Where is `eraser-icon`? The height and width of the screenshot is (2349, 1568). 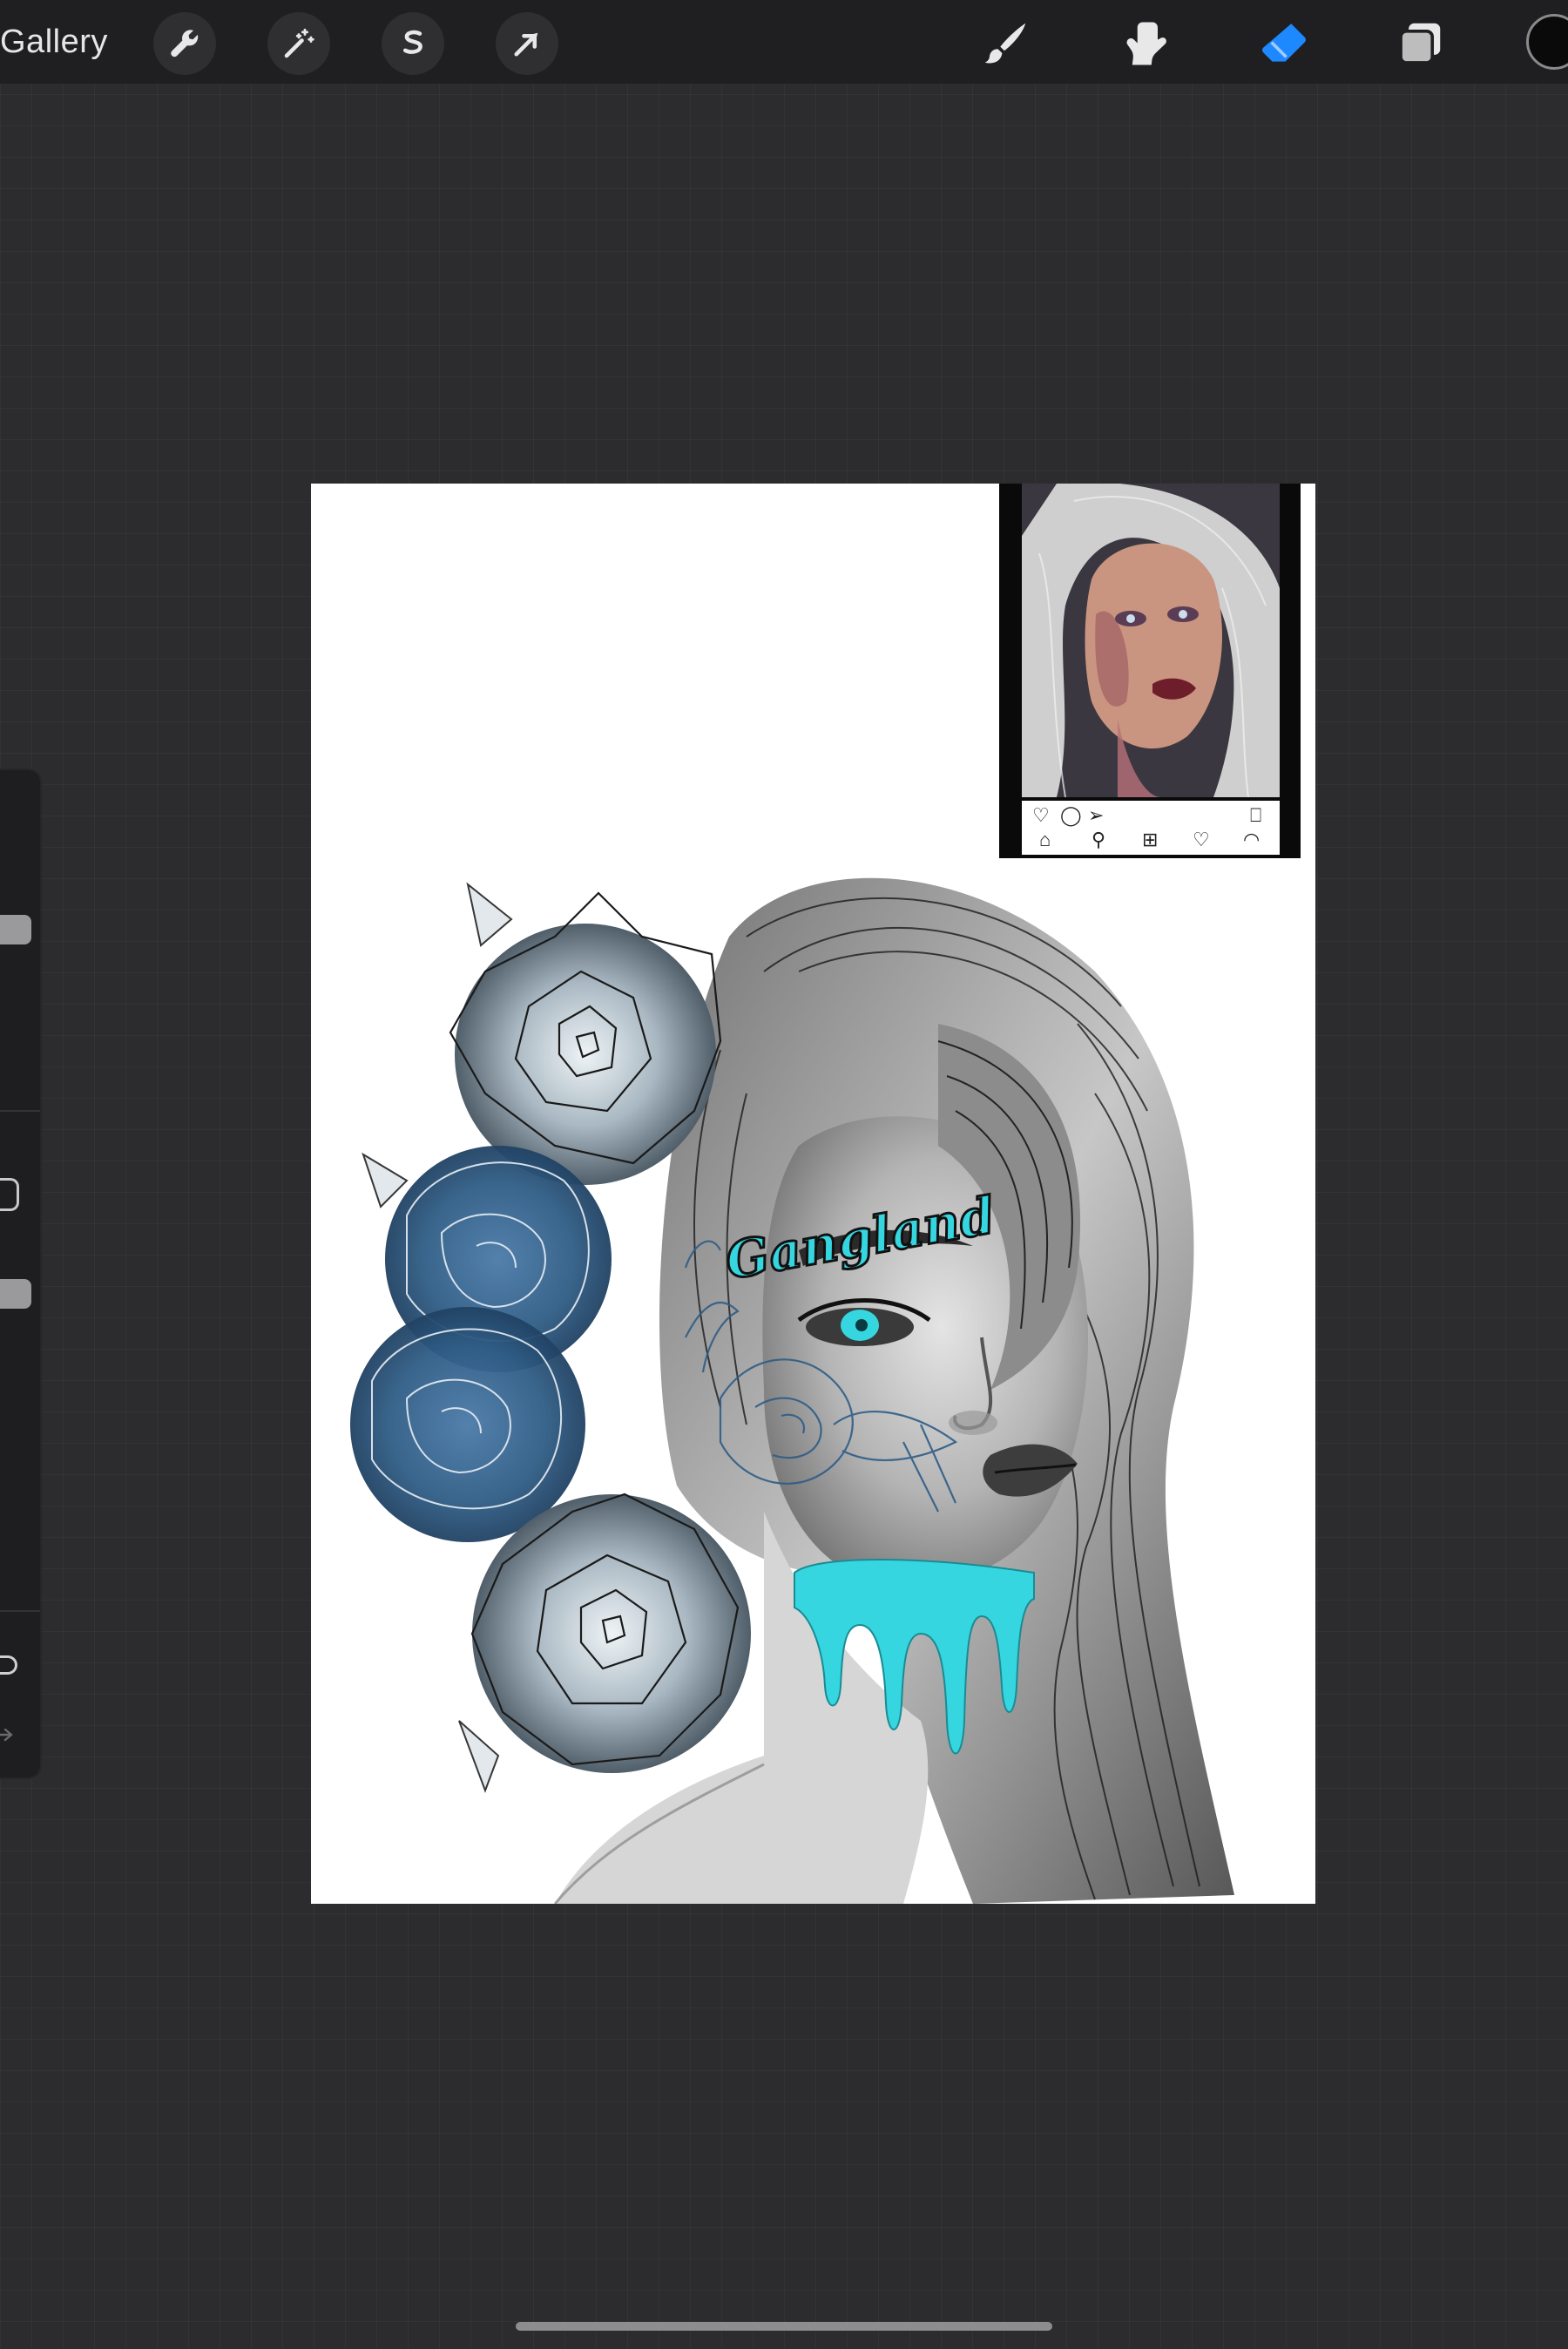
eraser-icon is located at coordinates (1284, 43).